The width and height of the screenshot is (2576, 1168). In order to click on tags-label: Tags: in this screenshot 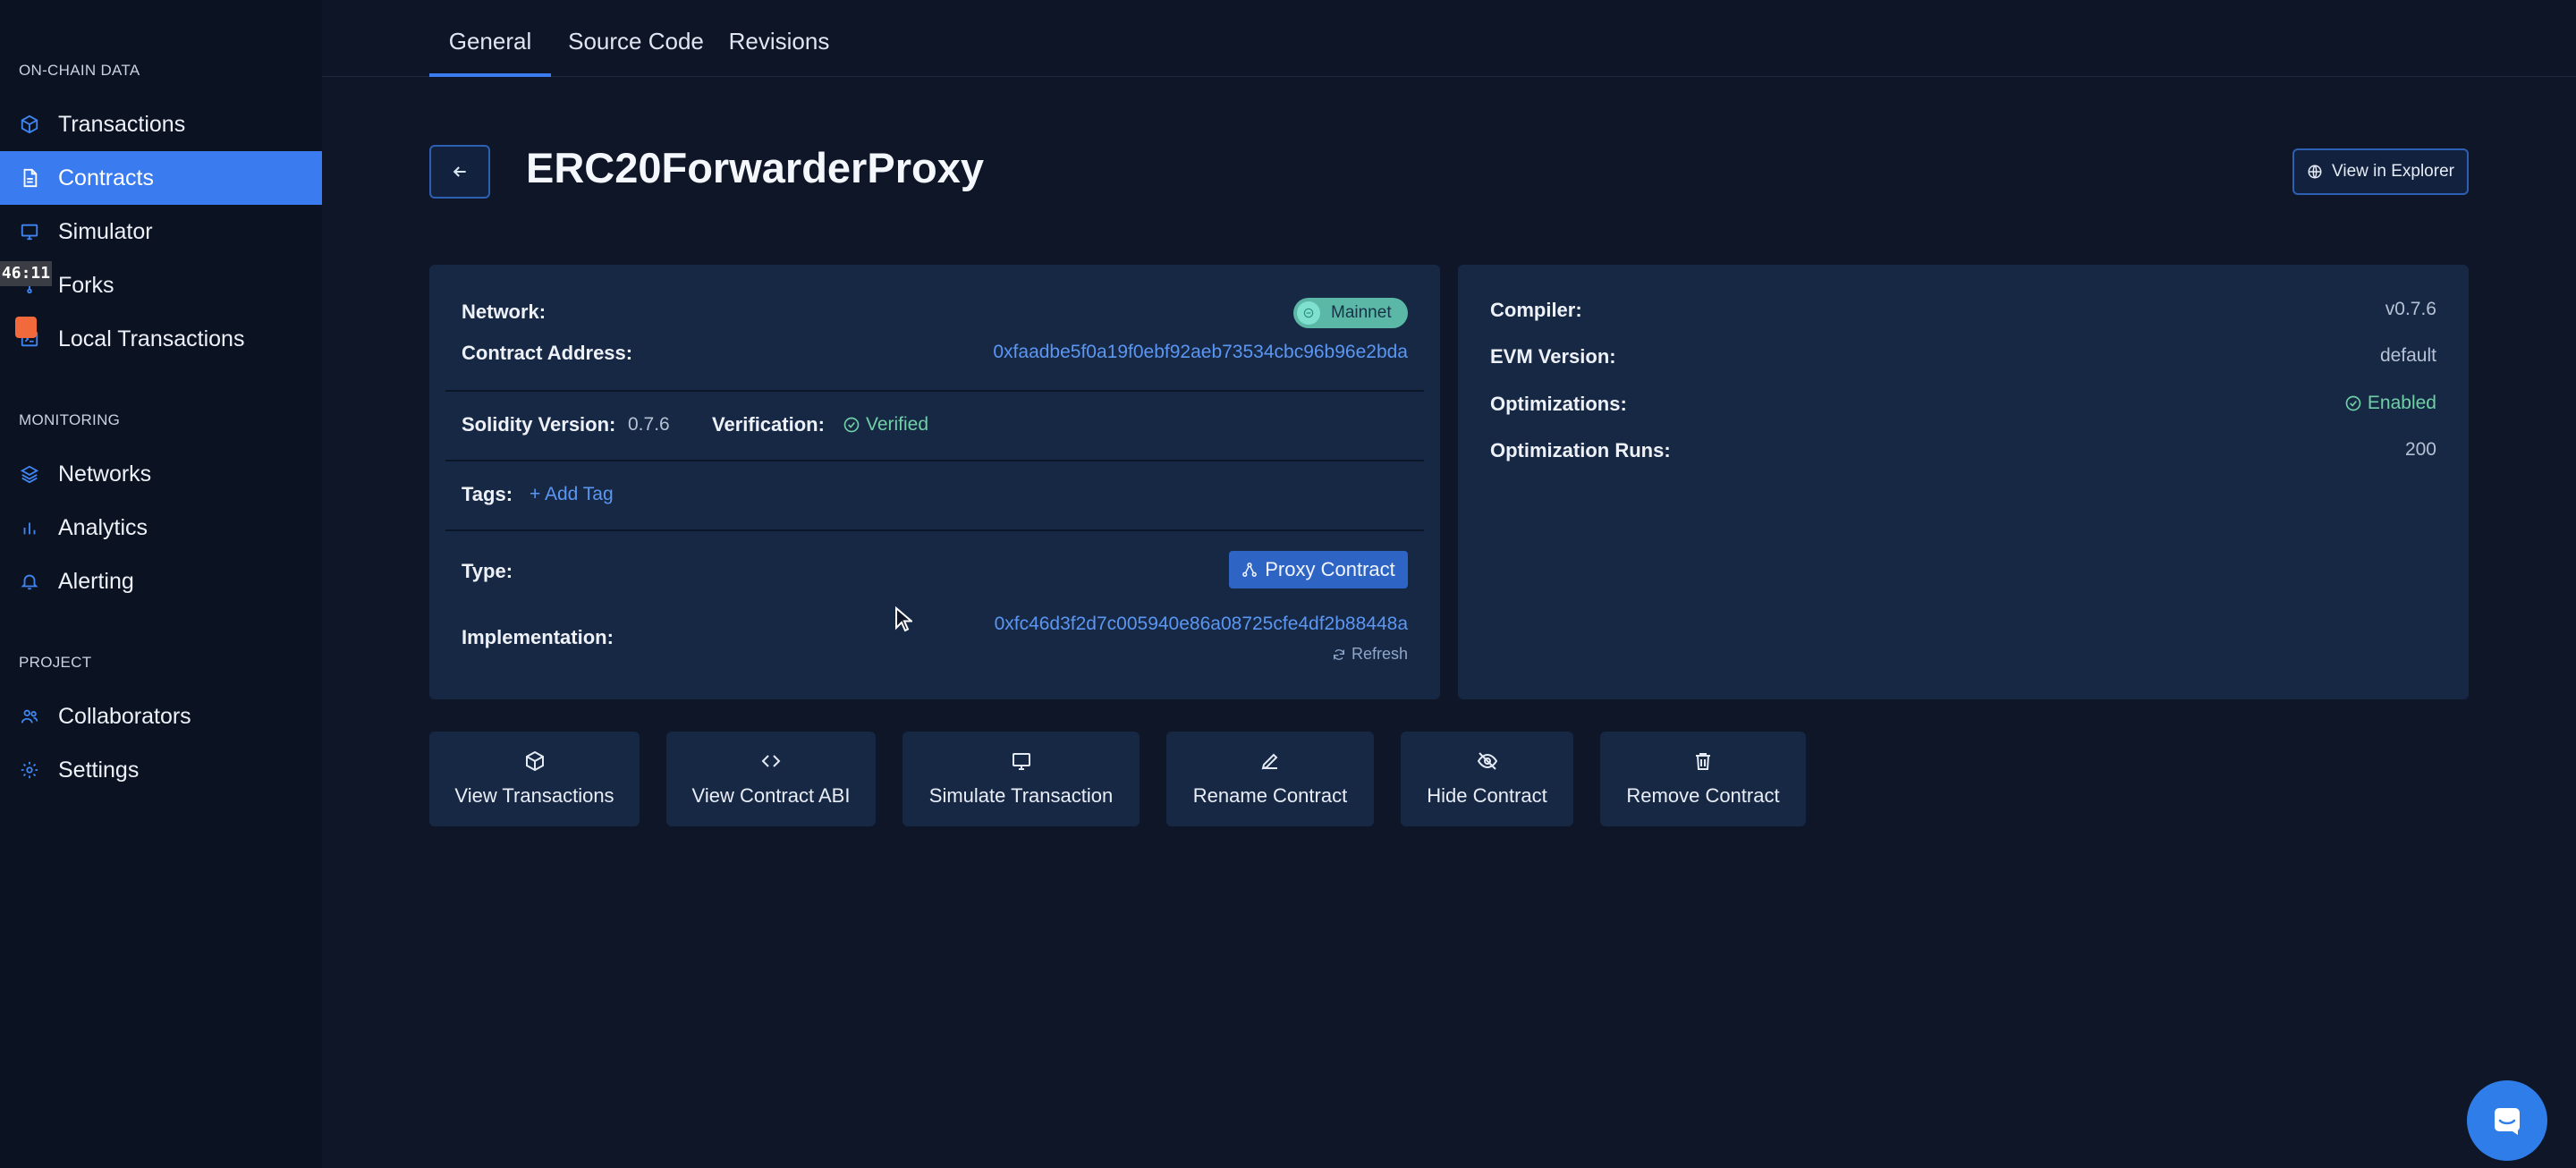, I will do `click(487, 494)`.